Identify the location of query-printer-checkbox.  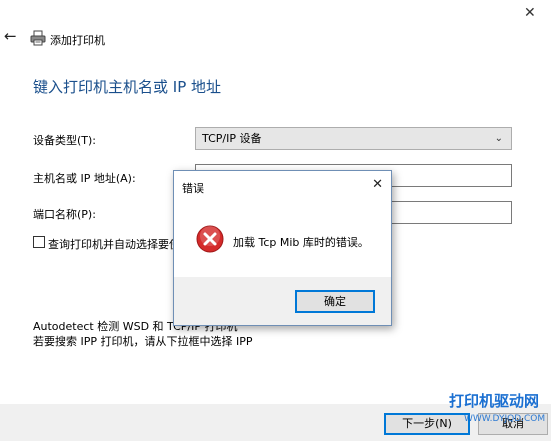
(39, 242).